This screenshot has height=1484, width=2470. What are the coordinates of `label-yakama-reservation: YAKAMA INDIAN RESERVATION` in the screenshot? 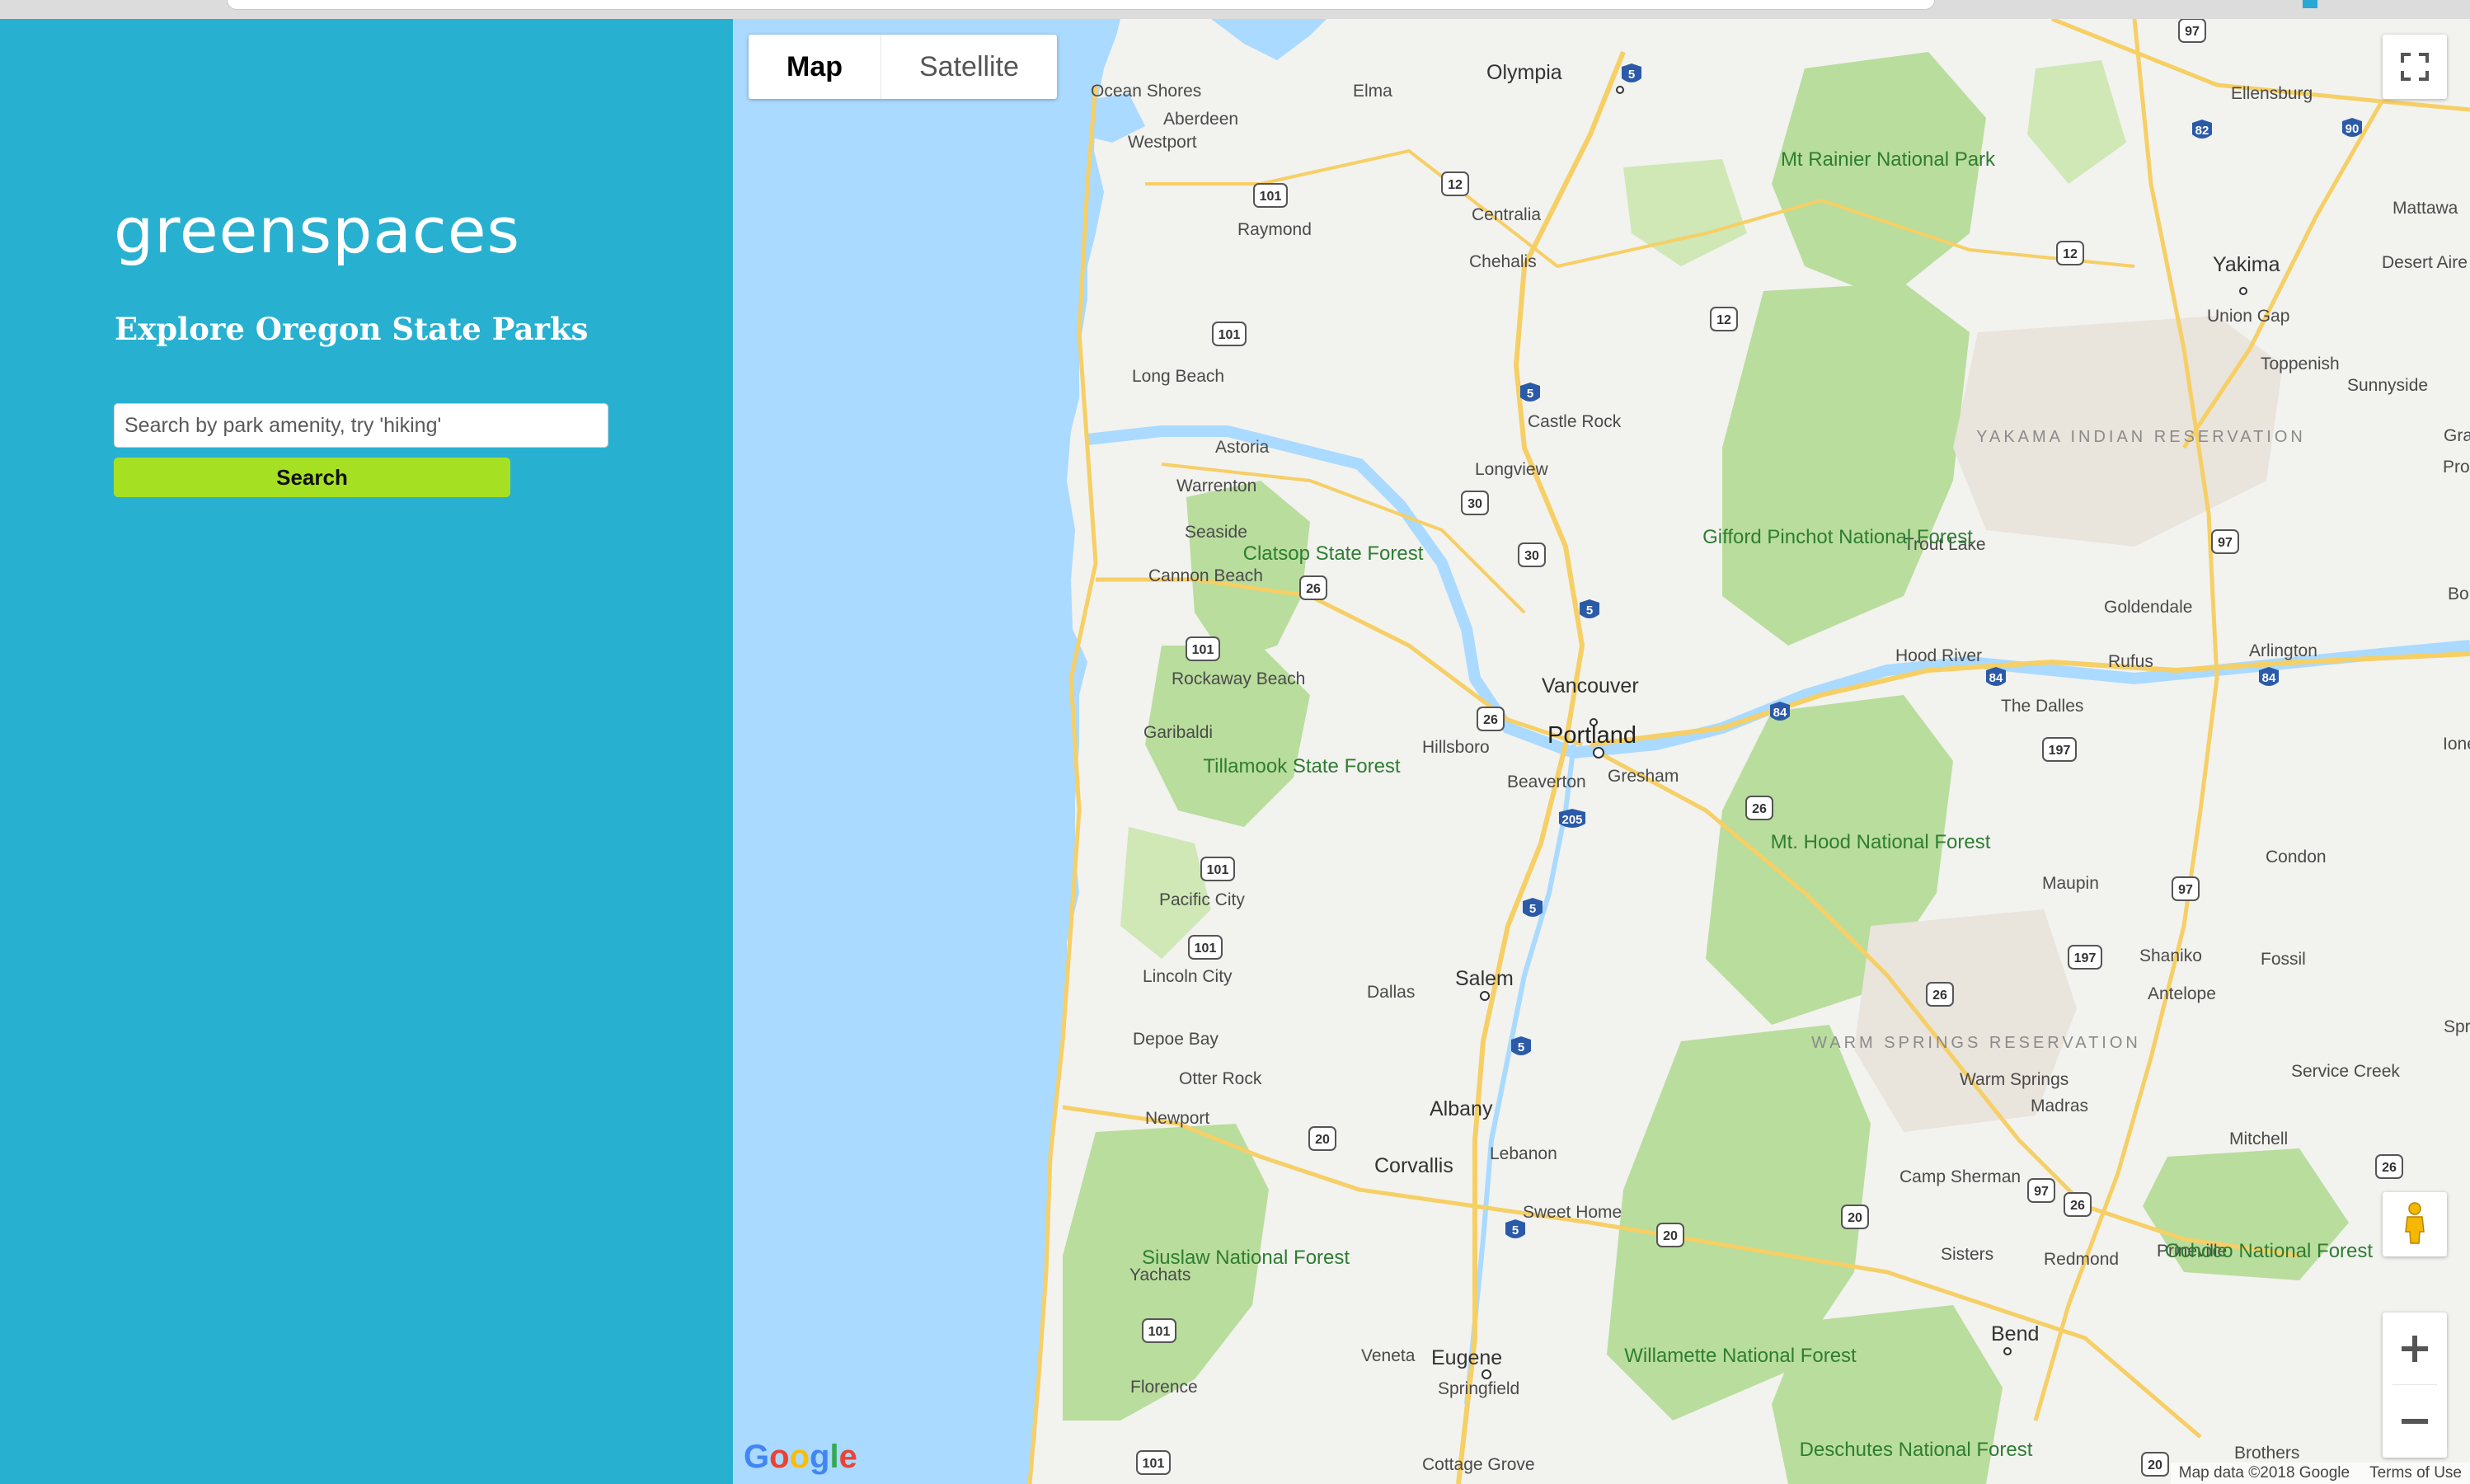 It's located at (2141, 437).